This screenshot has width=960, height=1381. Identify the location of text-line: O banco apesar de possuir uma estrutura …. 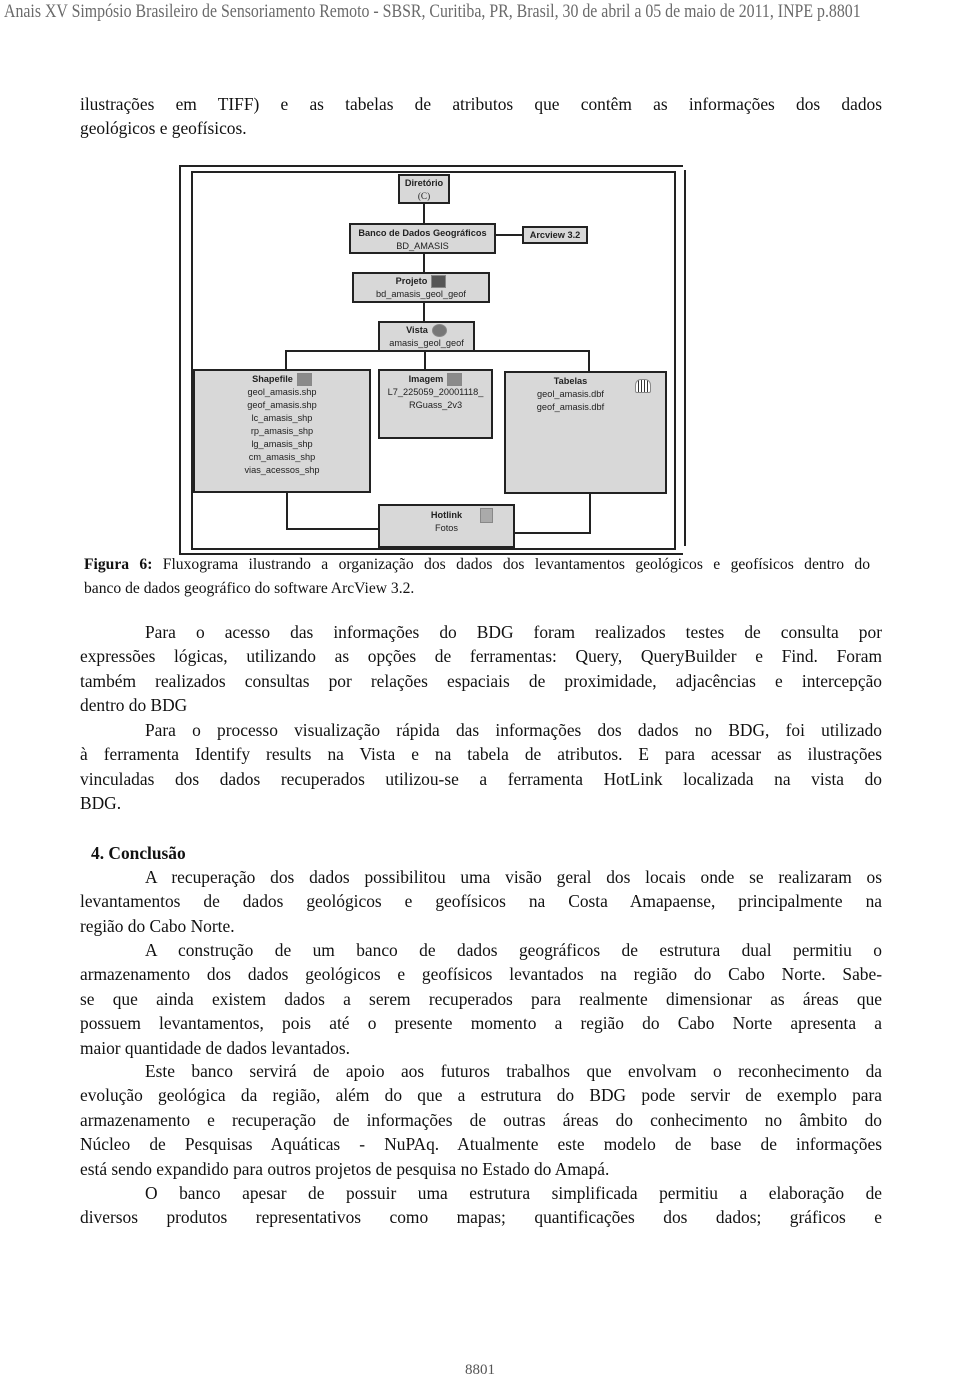
(513, 1193).